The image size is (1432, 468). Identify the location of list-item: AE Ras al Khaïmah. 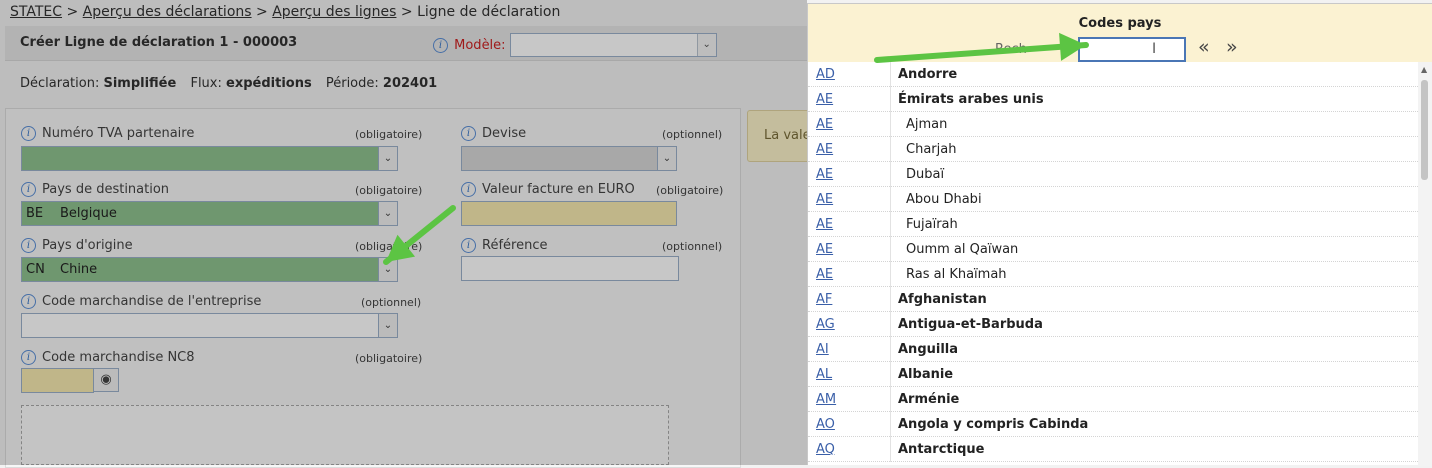
(1113, 274).